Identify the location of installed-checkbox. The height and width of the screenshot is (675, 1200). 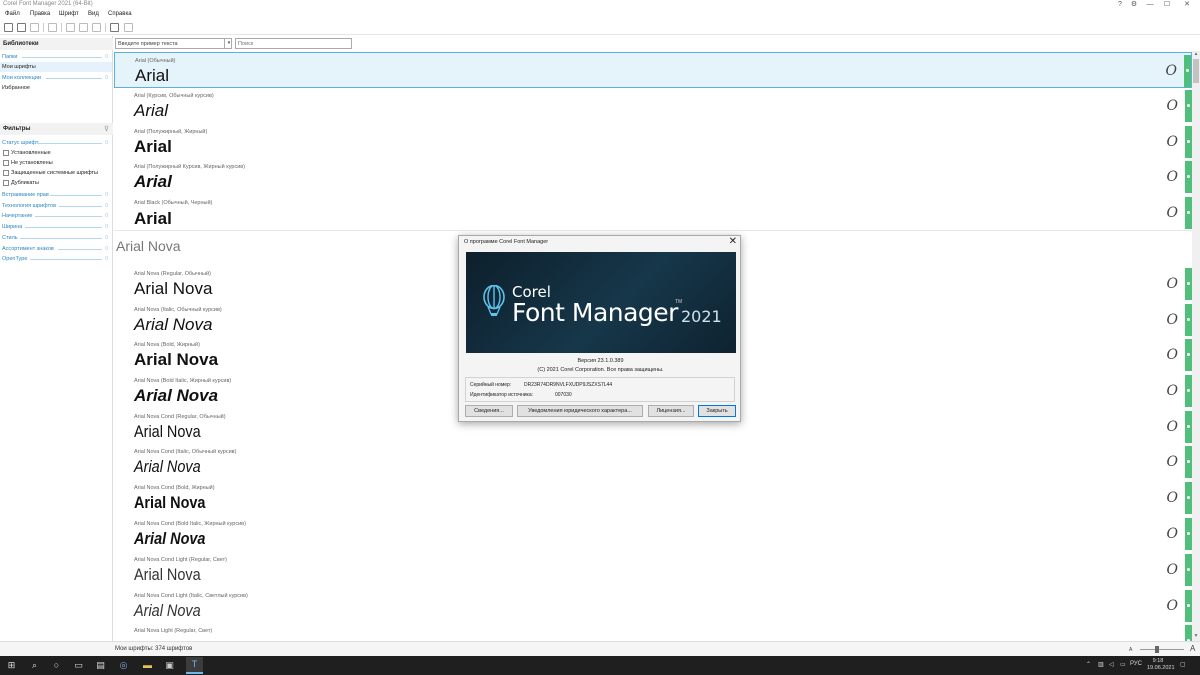
(6, 153).